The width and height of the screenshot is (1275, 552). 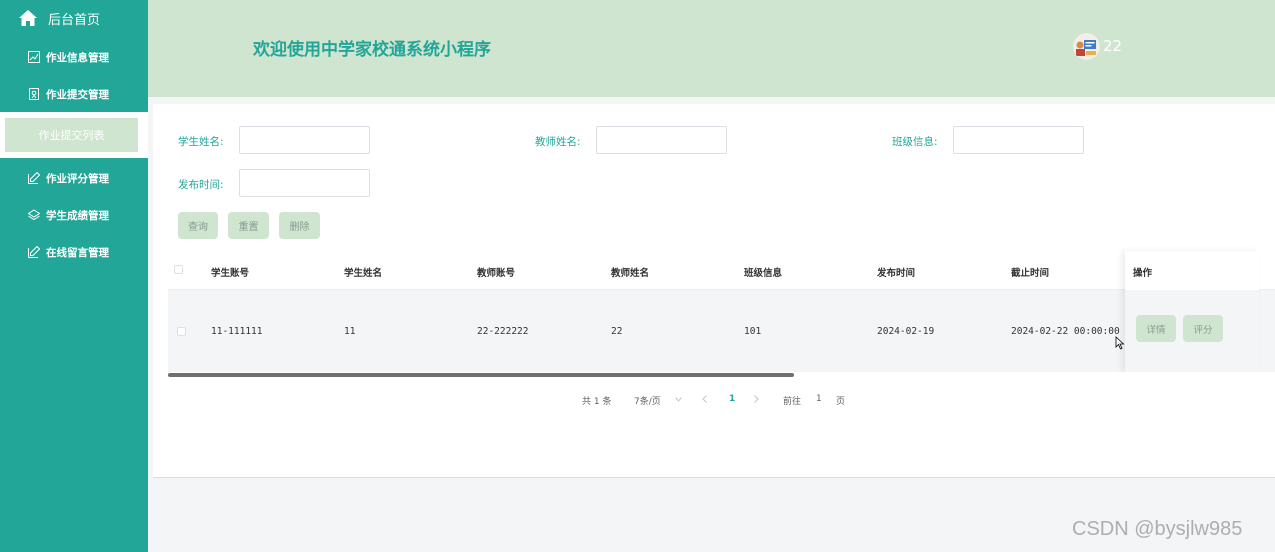 I want to click on username: 22, so click(x=1112, y=46).